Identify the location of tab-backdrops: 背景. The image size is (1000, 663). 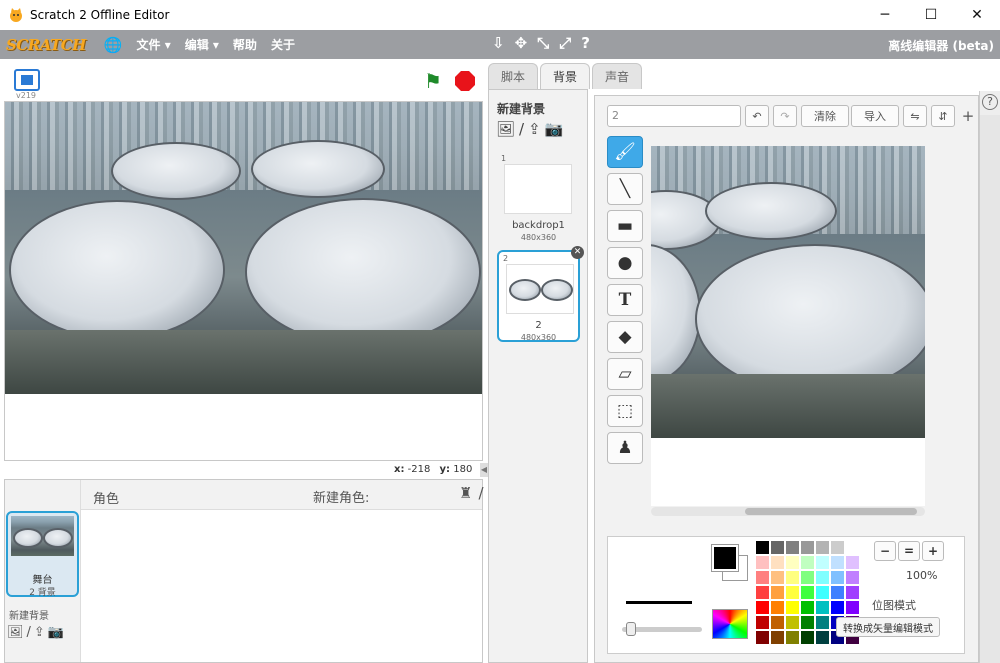
(565, 76).